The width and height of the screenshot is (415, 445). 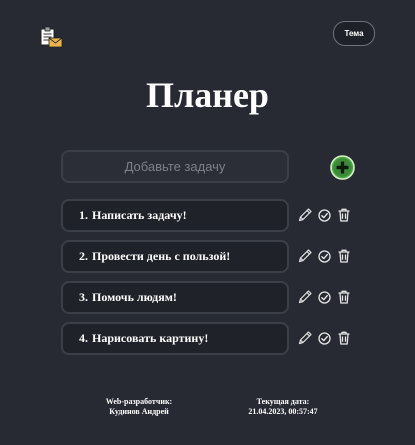 I want to click on add-task-button, so click(x=342, y=167).